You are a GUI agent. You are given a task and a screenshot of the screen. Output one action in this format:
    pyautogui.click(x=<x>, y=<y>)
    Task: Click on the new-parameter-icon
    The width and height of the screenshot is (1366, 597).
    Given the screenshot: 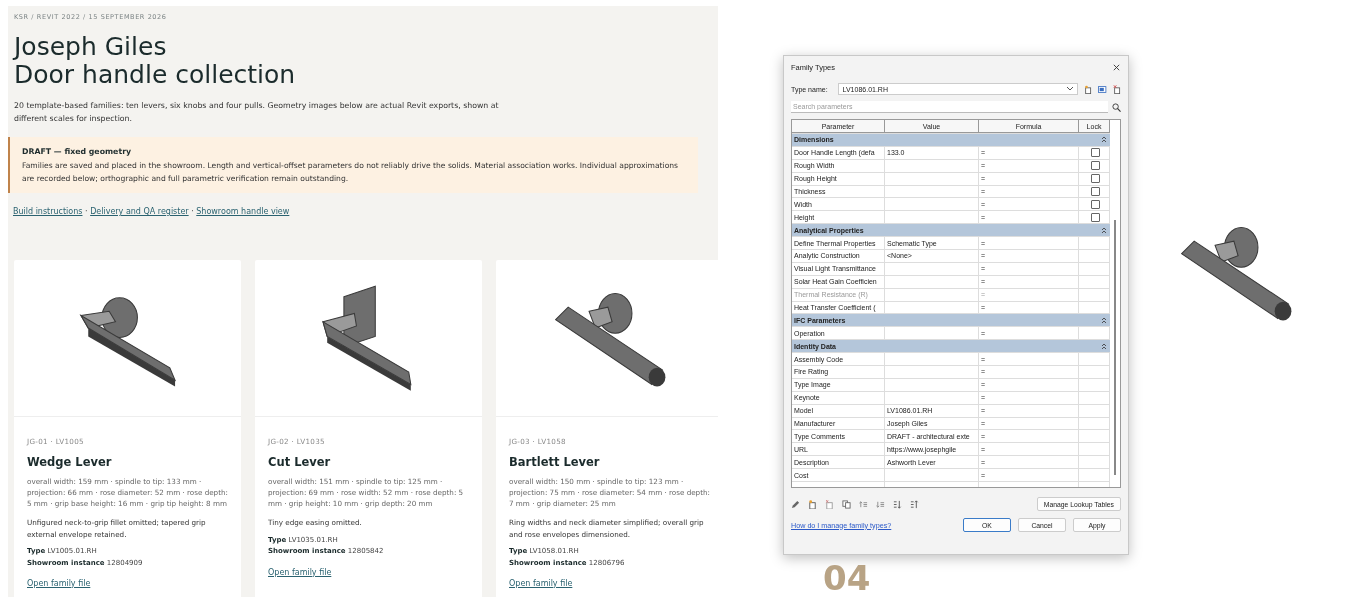 What is the action you would take?
    pyautogui.click(x=812, y=504)
    